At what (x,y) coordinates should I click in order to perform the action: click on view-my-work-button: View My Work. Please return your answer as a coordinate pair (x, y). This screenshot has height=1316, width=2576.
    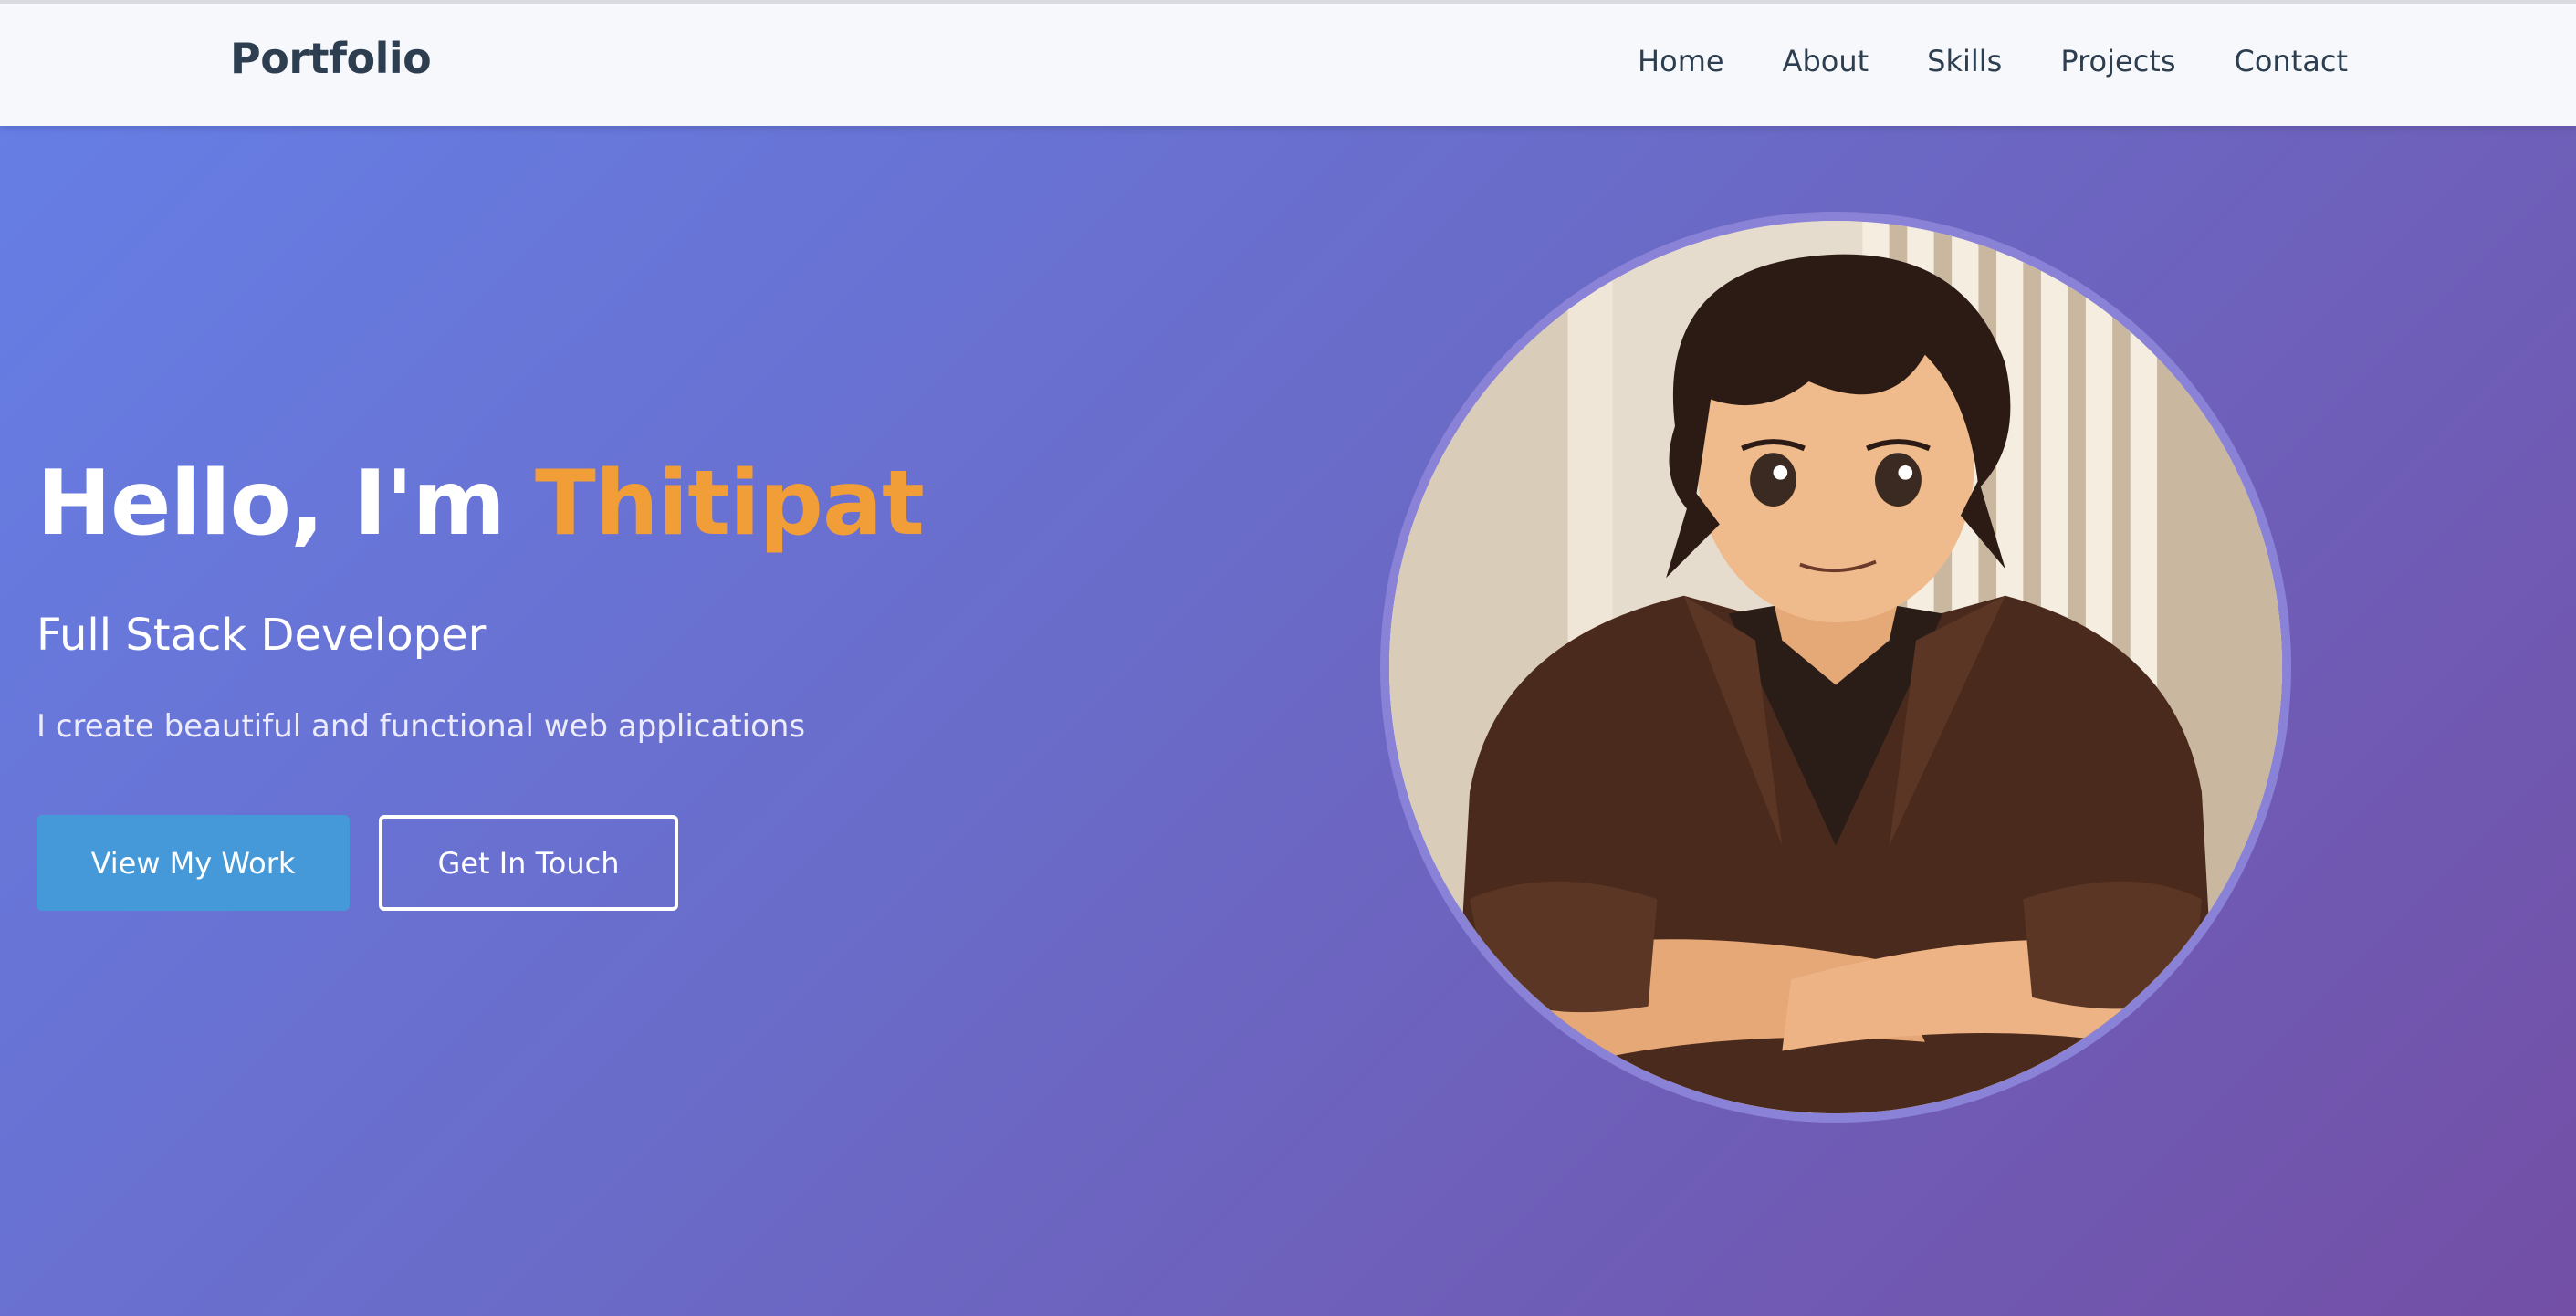
    Looking at the image, I should click on (194, 863).